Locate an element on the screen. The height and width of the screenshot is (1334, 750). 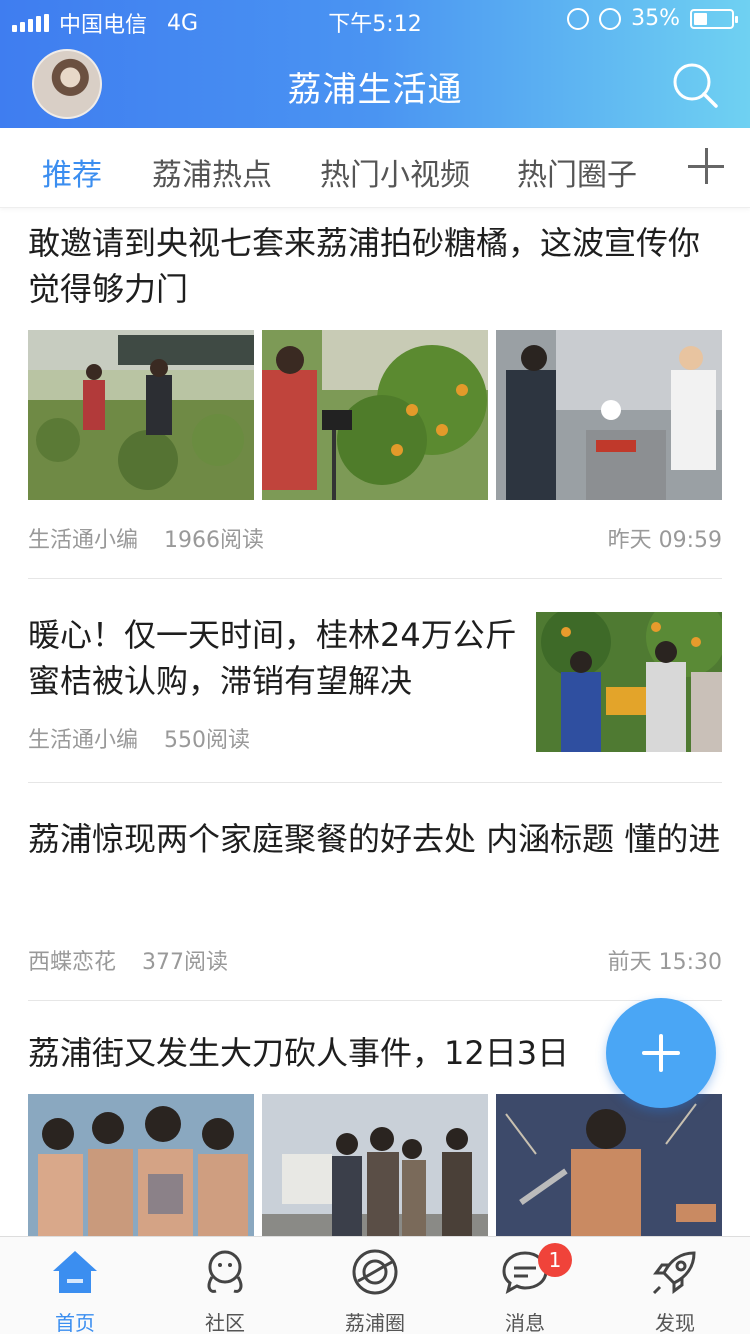
category-tabs: 推荐 荔浦热点 热门小视频 热门圈子 is located at coordinates (375, 168).